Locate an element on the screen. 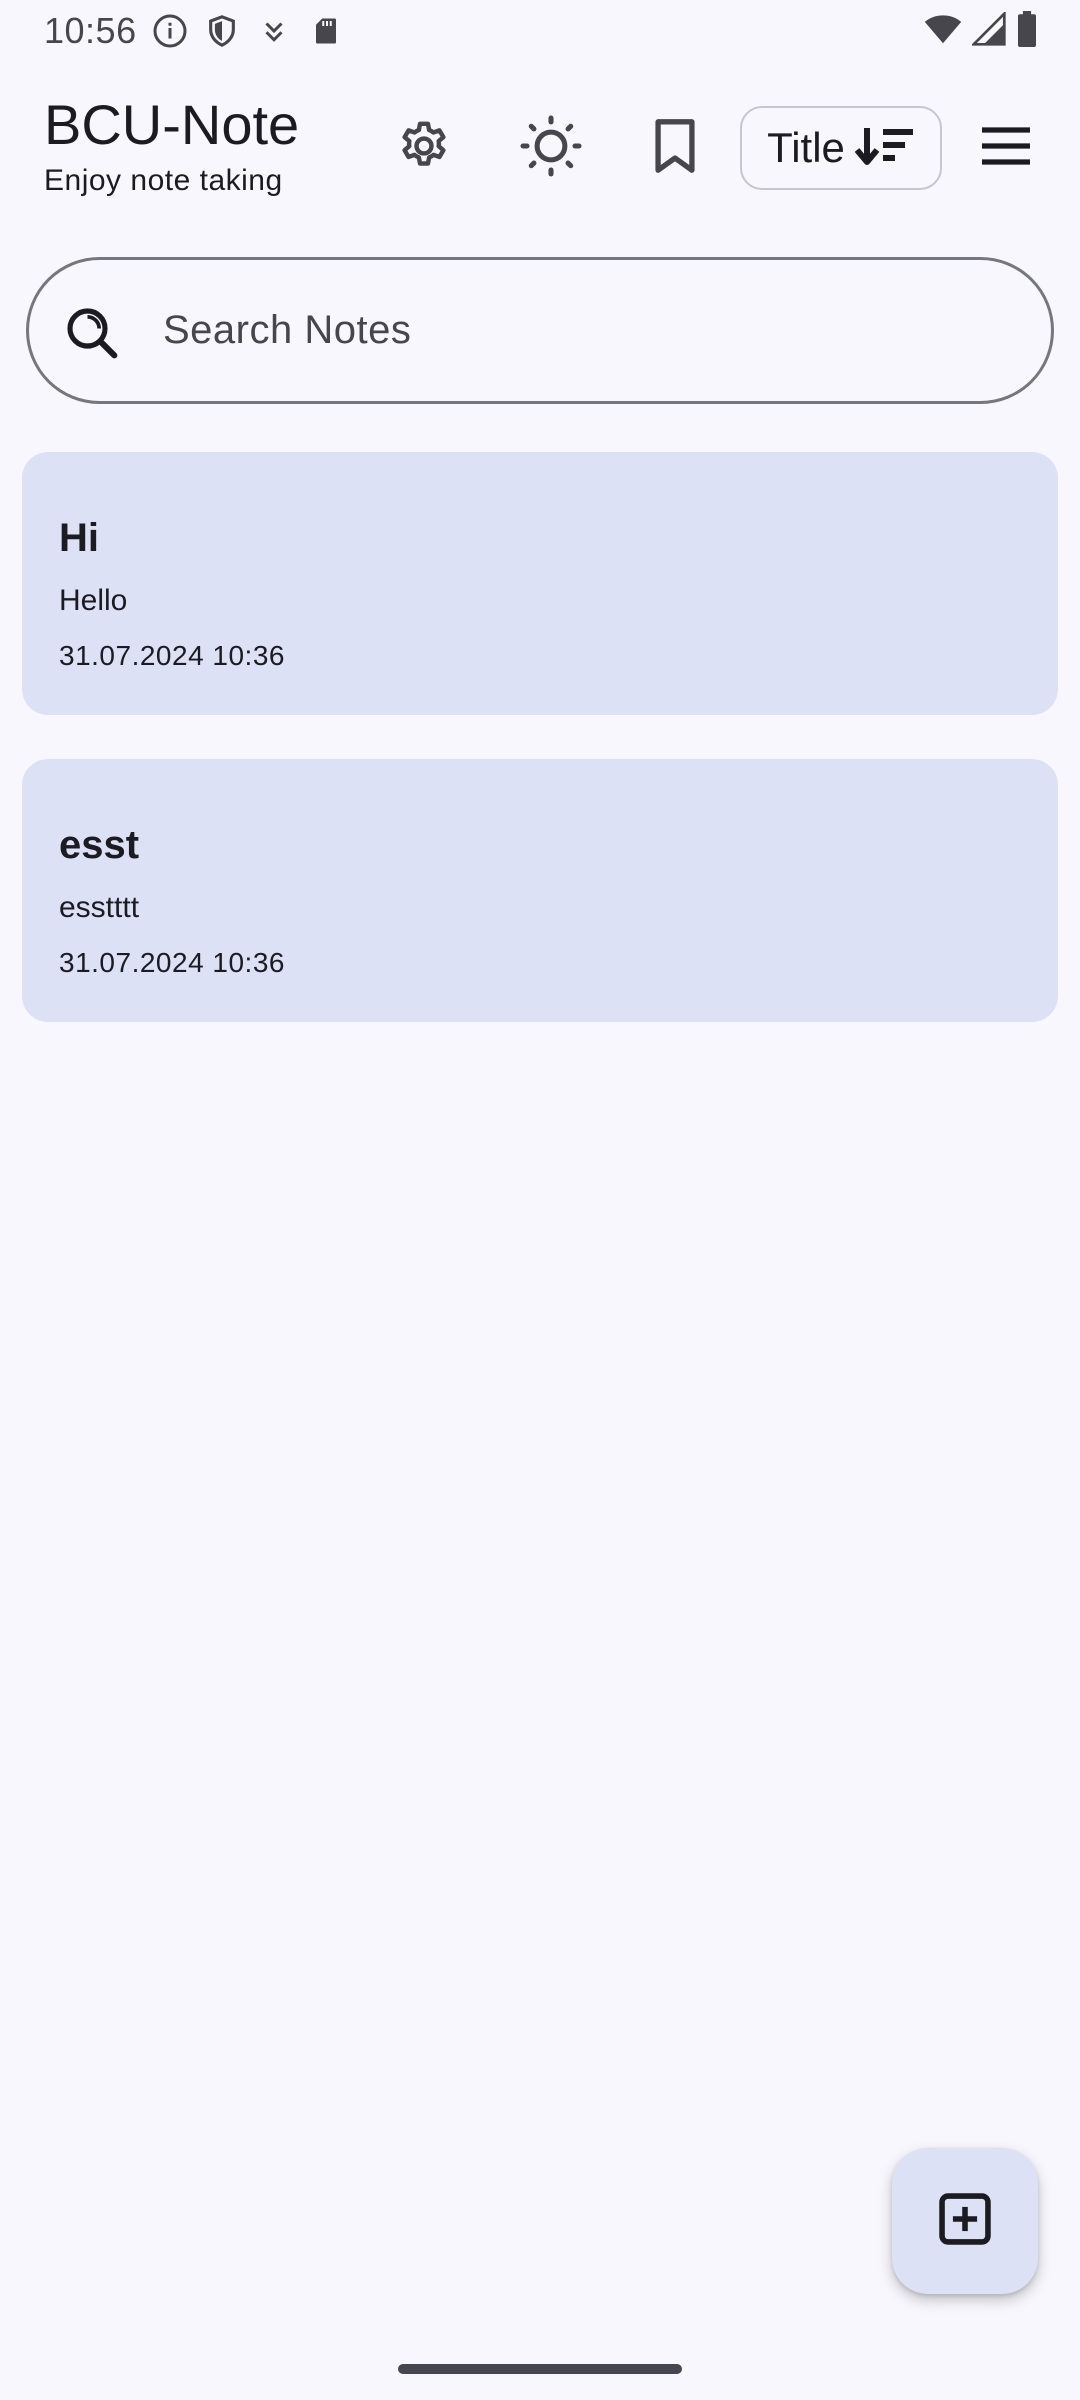 The width and height of the screenshot is (1080, 2400). app-title: BCU-Note is located at coordinates (172, 124).